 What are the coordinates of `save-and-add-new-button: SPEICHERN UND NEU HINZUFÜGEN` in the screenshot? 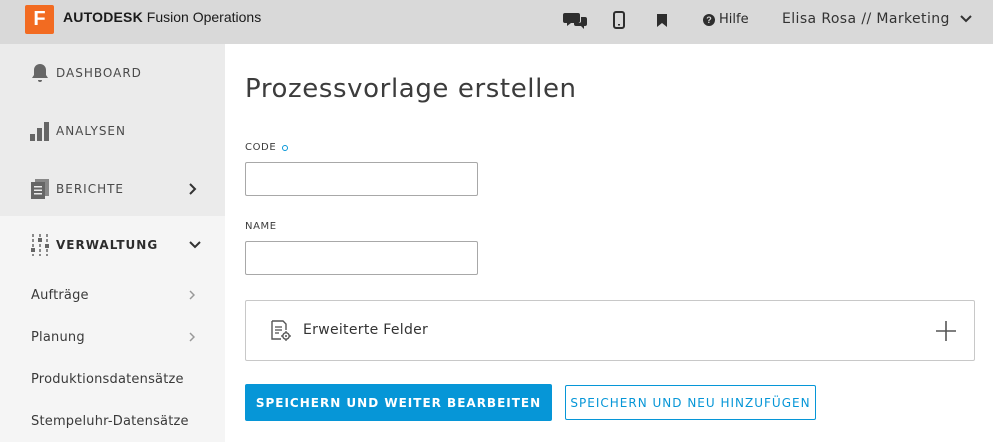 It's located at (690, 402).